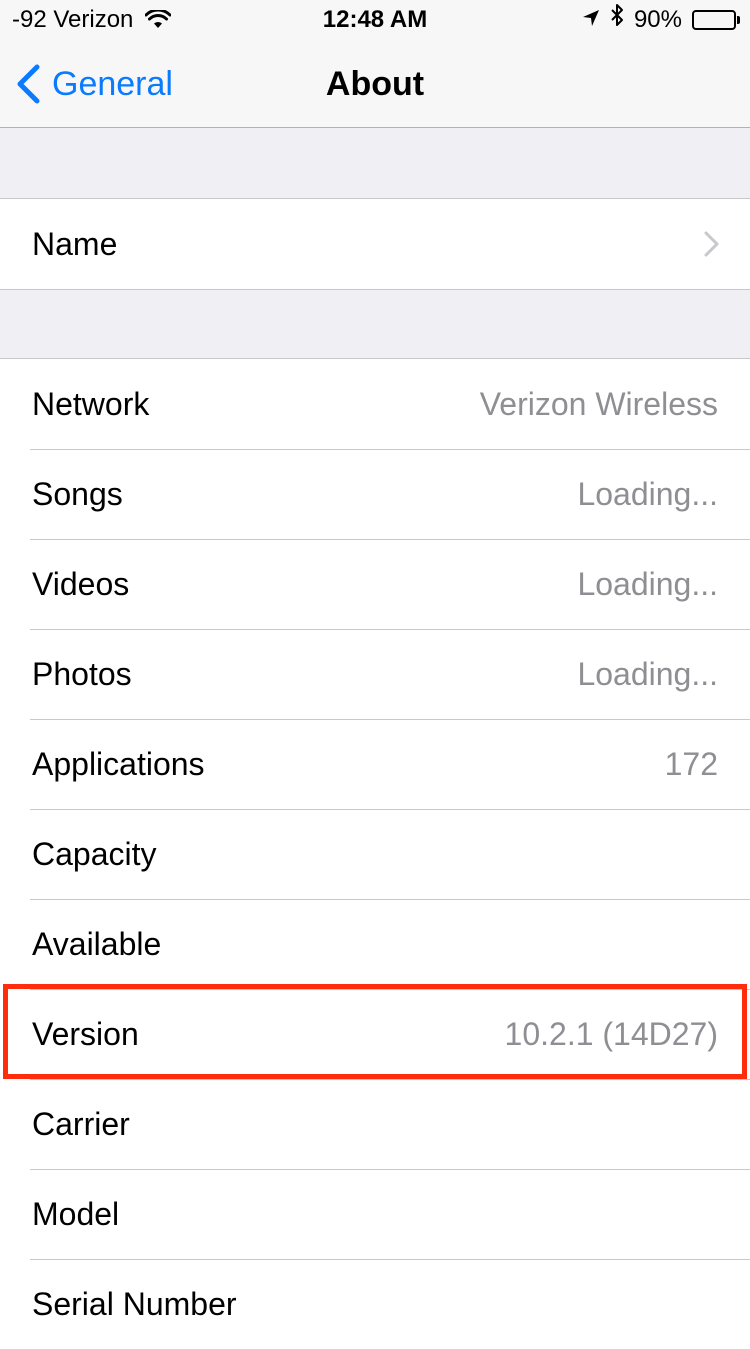 Image resolution: width=750 pixels, height=1349 pixels. What do you see at coordinates (375, 404) in the screenshot?
I see `info-row-network: Network Verizon Wireless` at bounding box center [375, 404].